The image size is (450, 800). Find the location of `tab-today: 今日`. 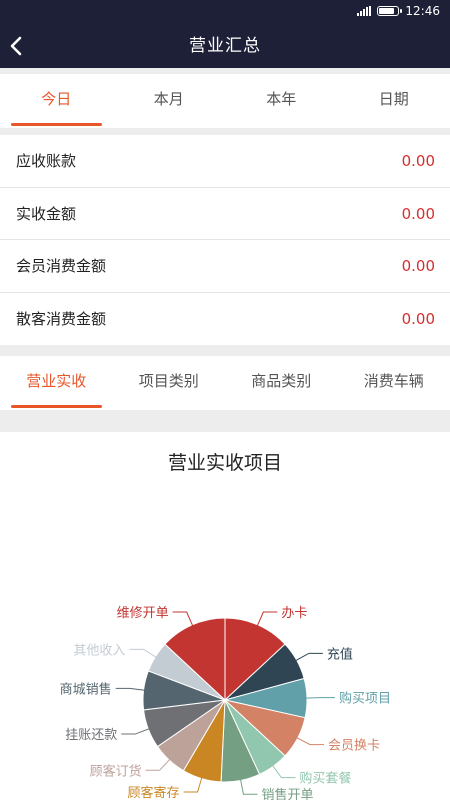

tab-today: 今日 is located at coordinates (56, 101).